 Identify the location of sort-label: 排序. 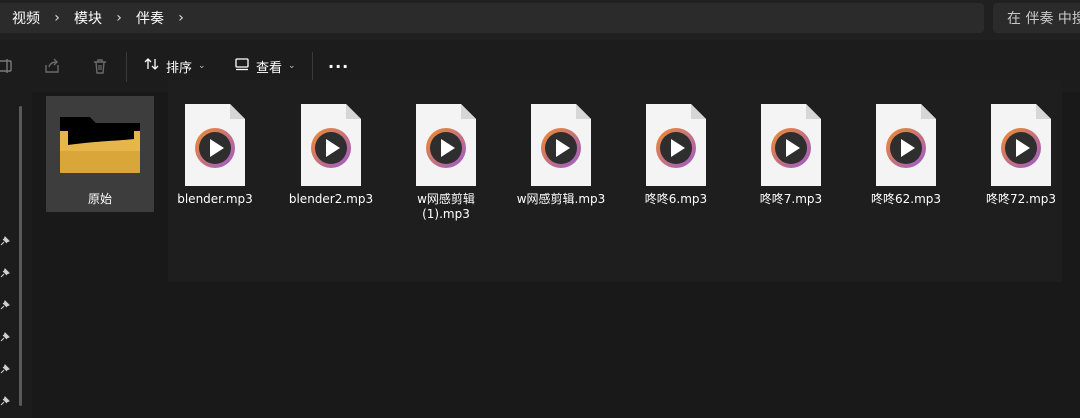
(179, 68).